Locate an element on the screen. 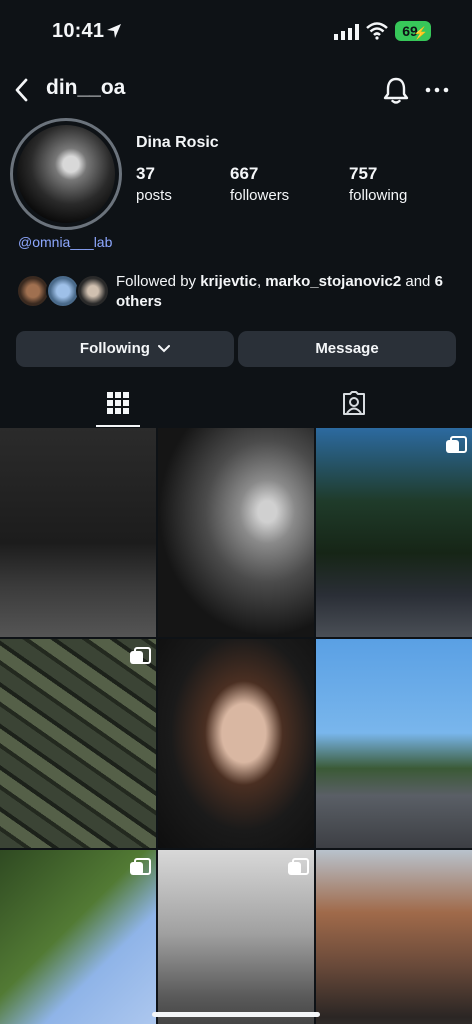 The image size is (472, 1024). tab-posts-grid is located at coordinates (118, 406).